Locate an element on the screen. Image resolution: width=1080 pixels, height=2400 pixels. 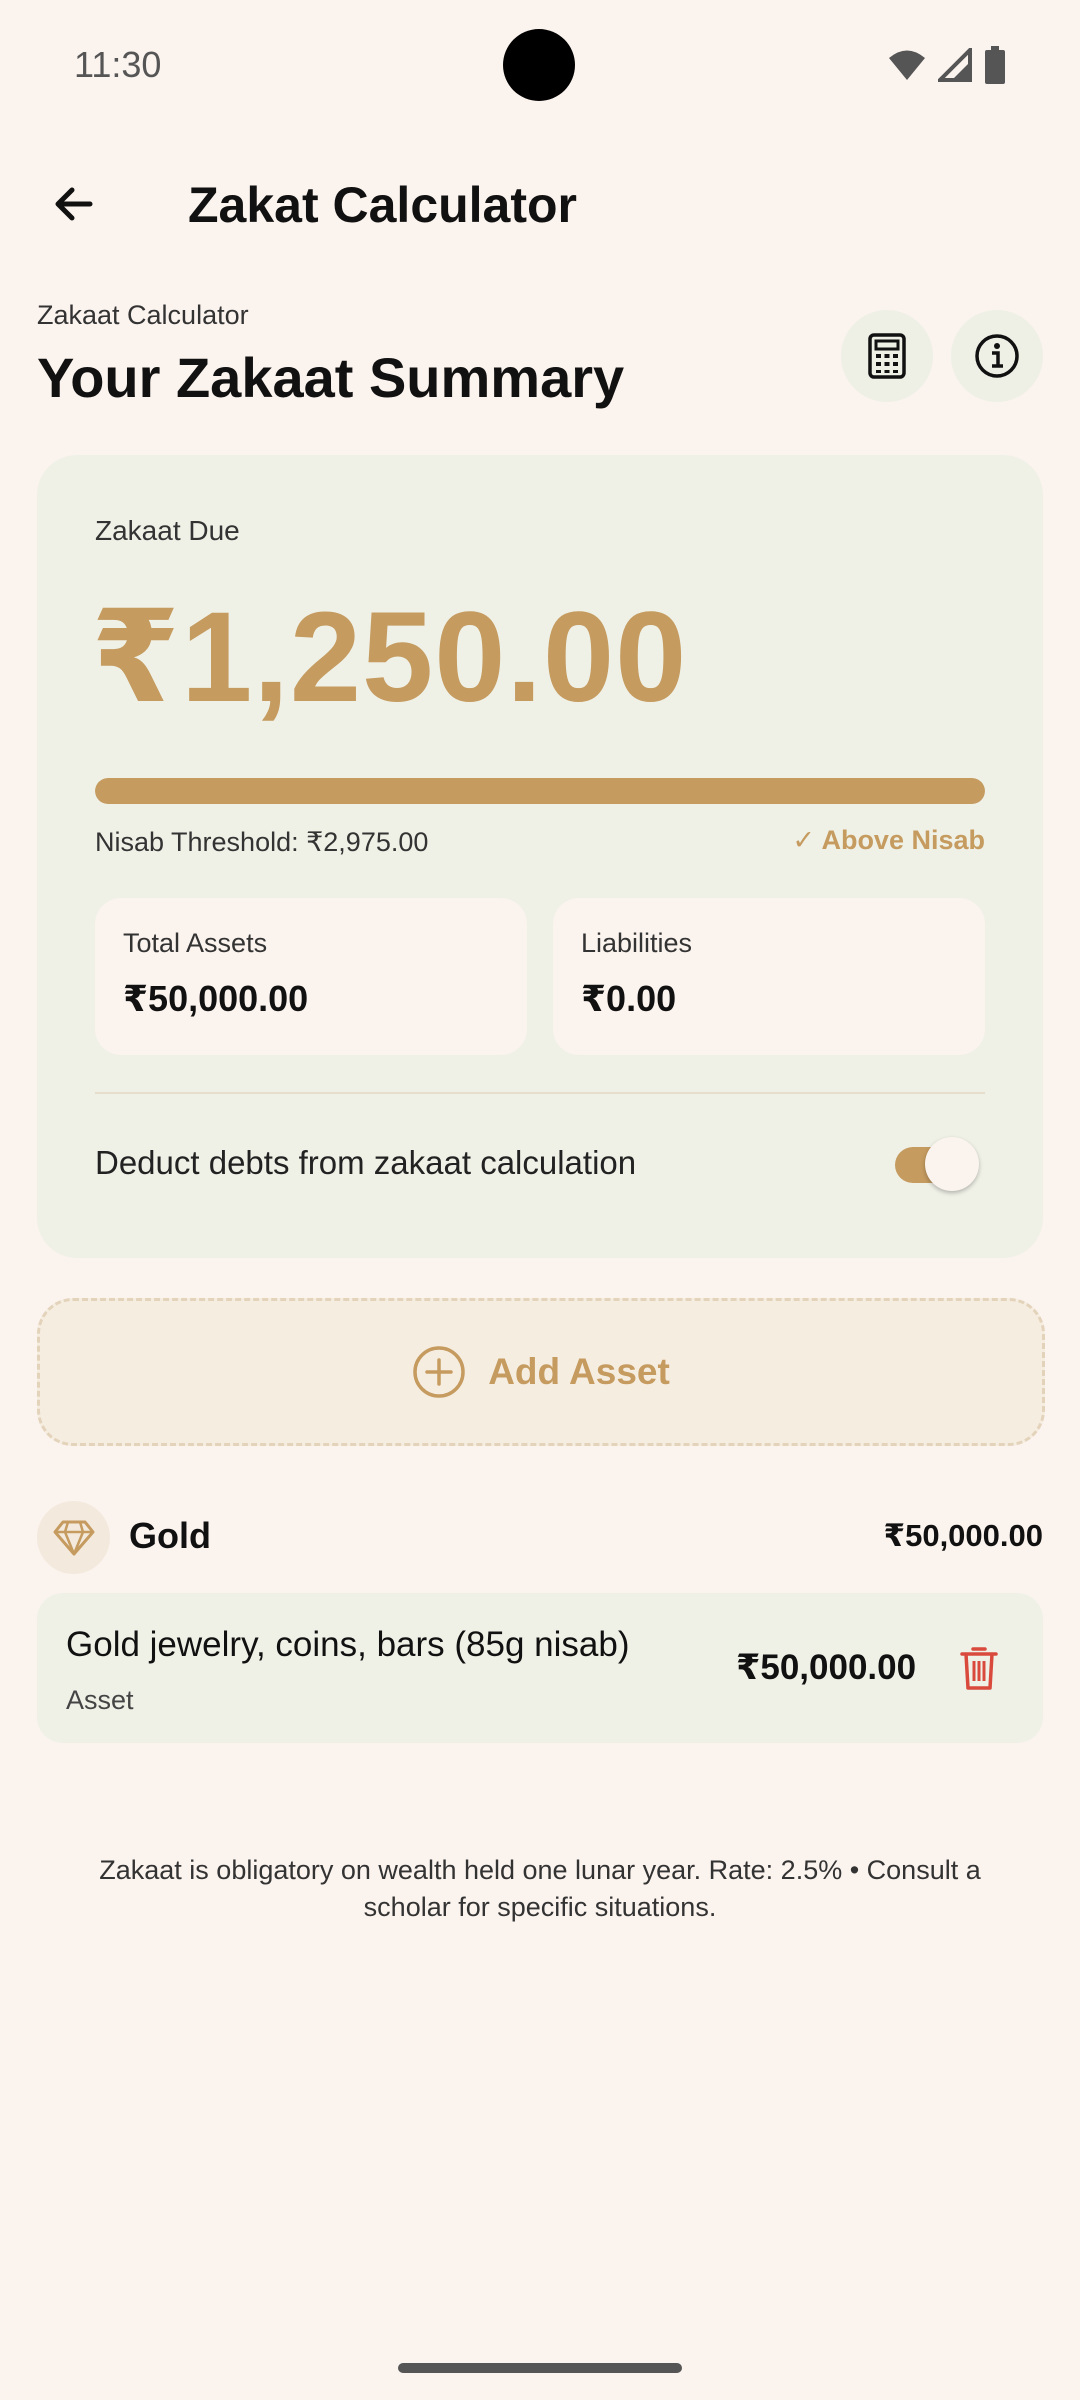
total-assets-box: Total Assets ₹50,000.00 is located at coordinates (311, 976).